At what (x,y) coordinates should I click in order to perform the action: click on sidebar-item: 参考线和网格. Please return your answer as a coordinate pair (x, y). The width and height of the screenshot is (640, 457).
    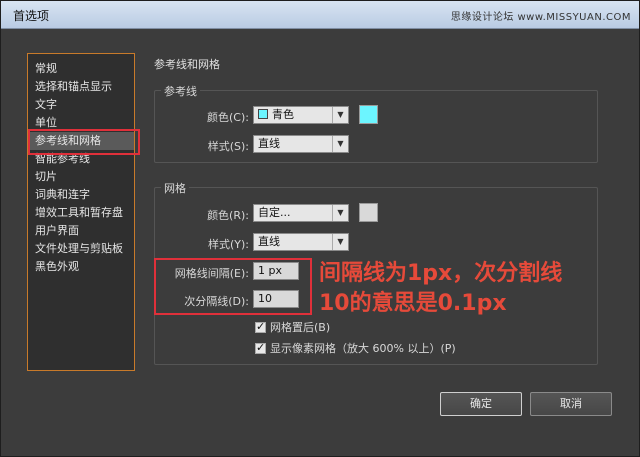
    Looking at the image, I should click on (81, 141).